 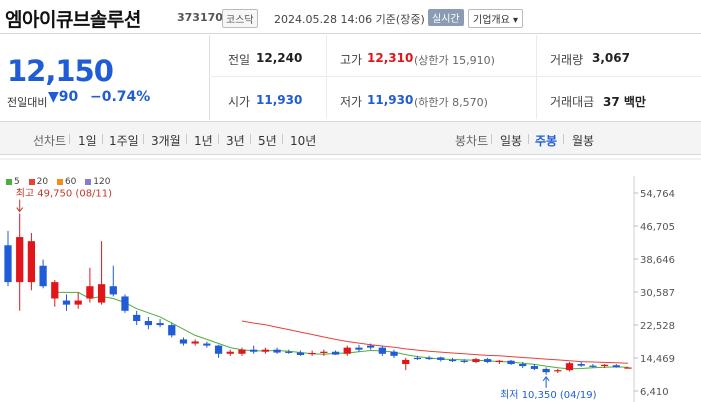 What do you see at coordinates (351, 102) in the screenshot?
I see `stat-label: 저가` at bounding box center [351, 102].